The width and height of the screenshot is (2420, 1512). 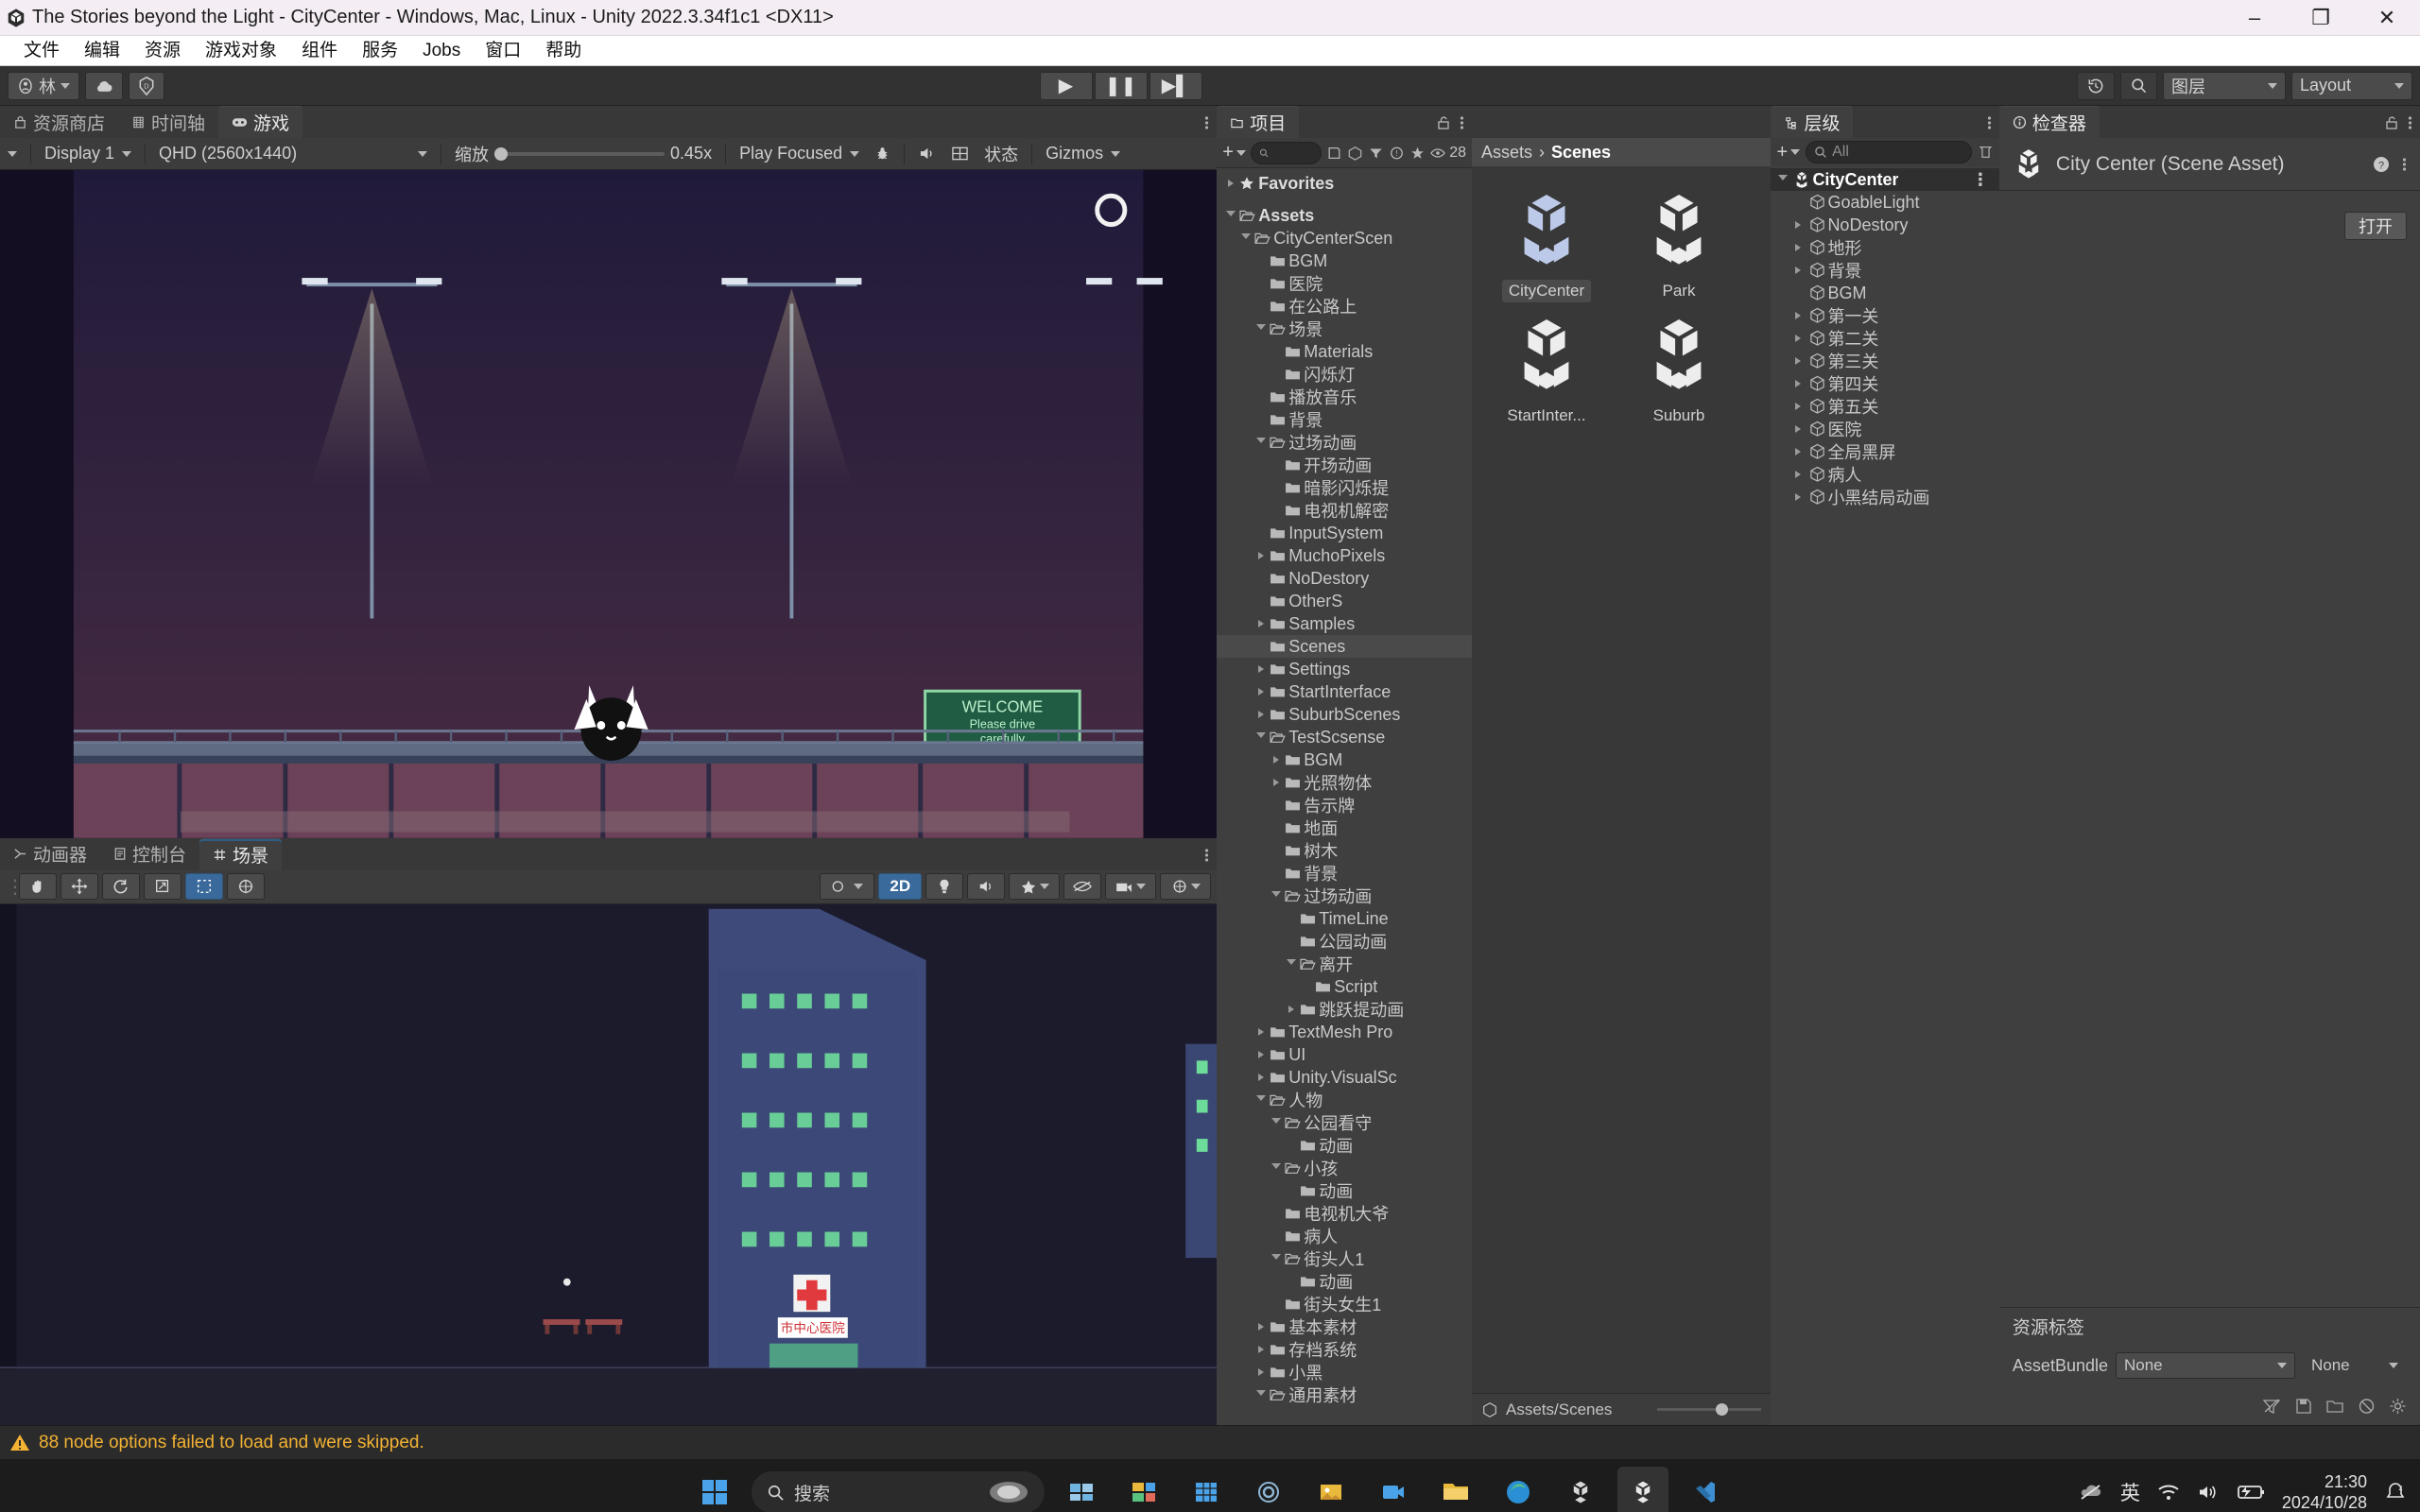 What do you see at coordinates (1345, 578) in the screenshot?
I see `project-tree-row: NoDestory` at bounding box center [1345, 578].